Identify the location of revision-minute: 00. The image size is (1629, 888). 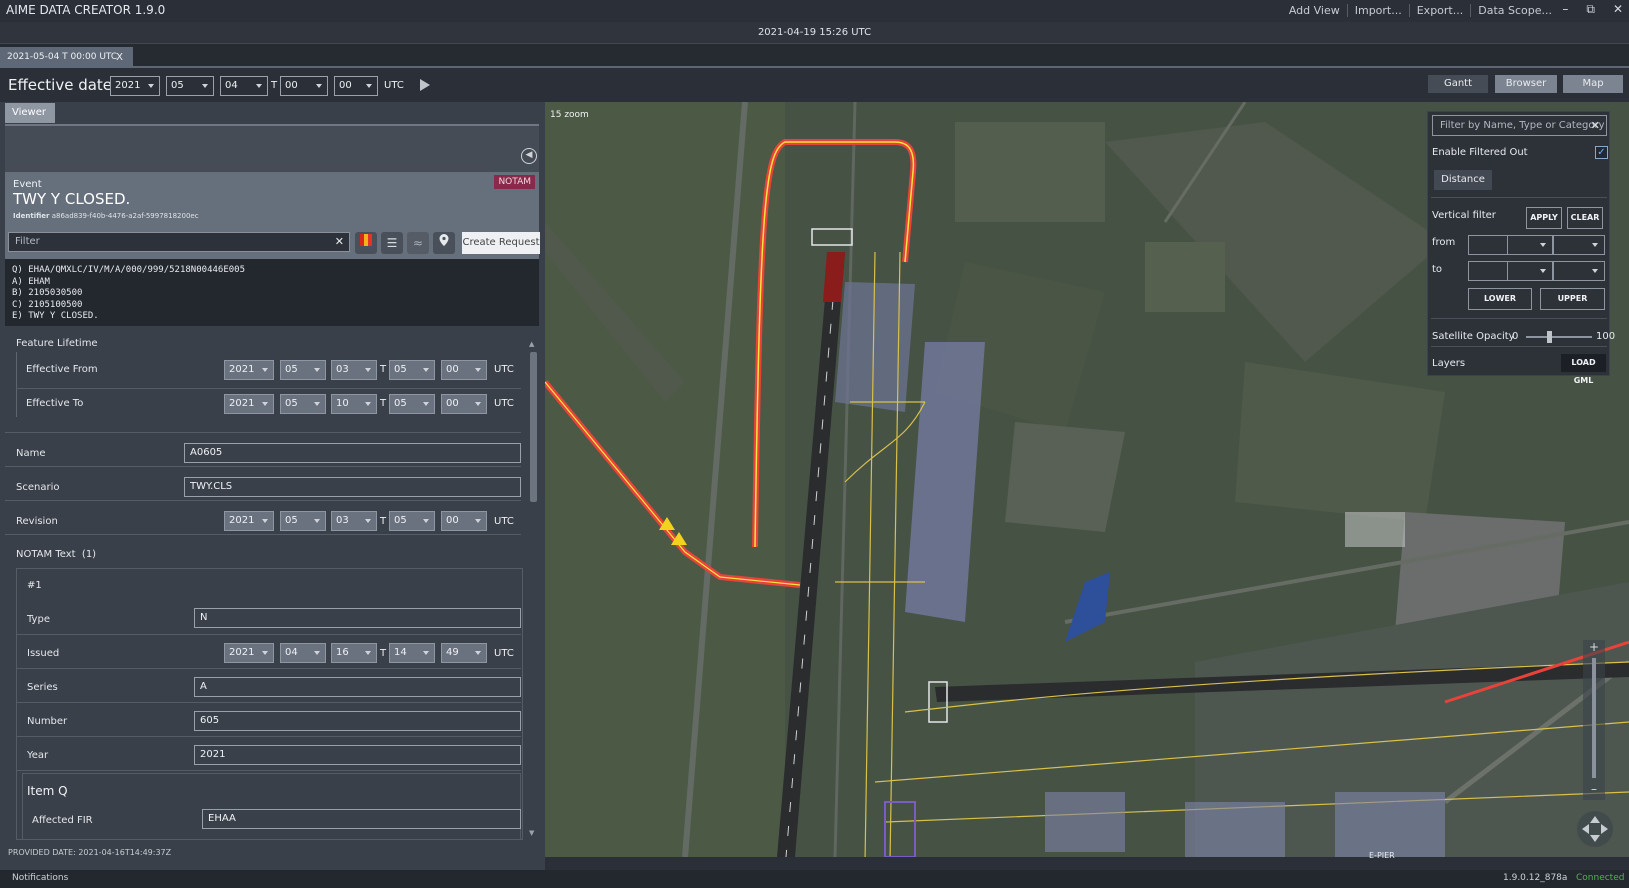
(464, 521).